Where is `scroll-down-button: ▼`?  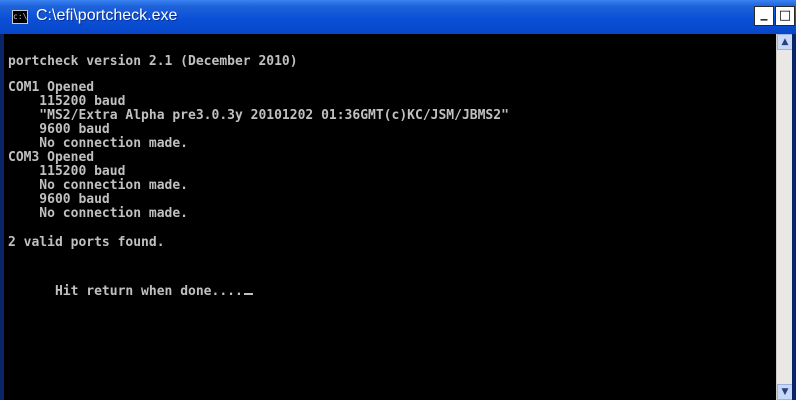
scroll-down-button: ▼ is located at coordinates (785, 392).